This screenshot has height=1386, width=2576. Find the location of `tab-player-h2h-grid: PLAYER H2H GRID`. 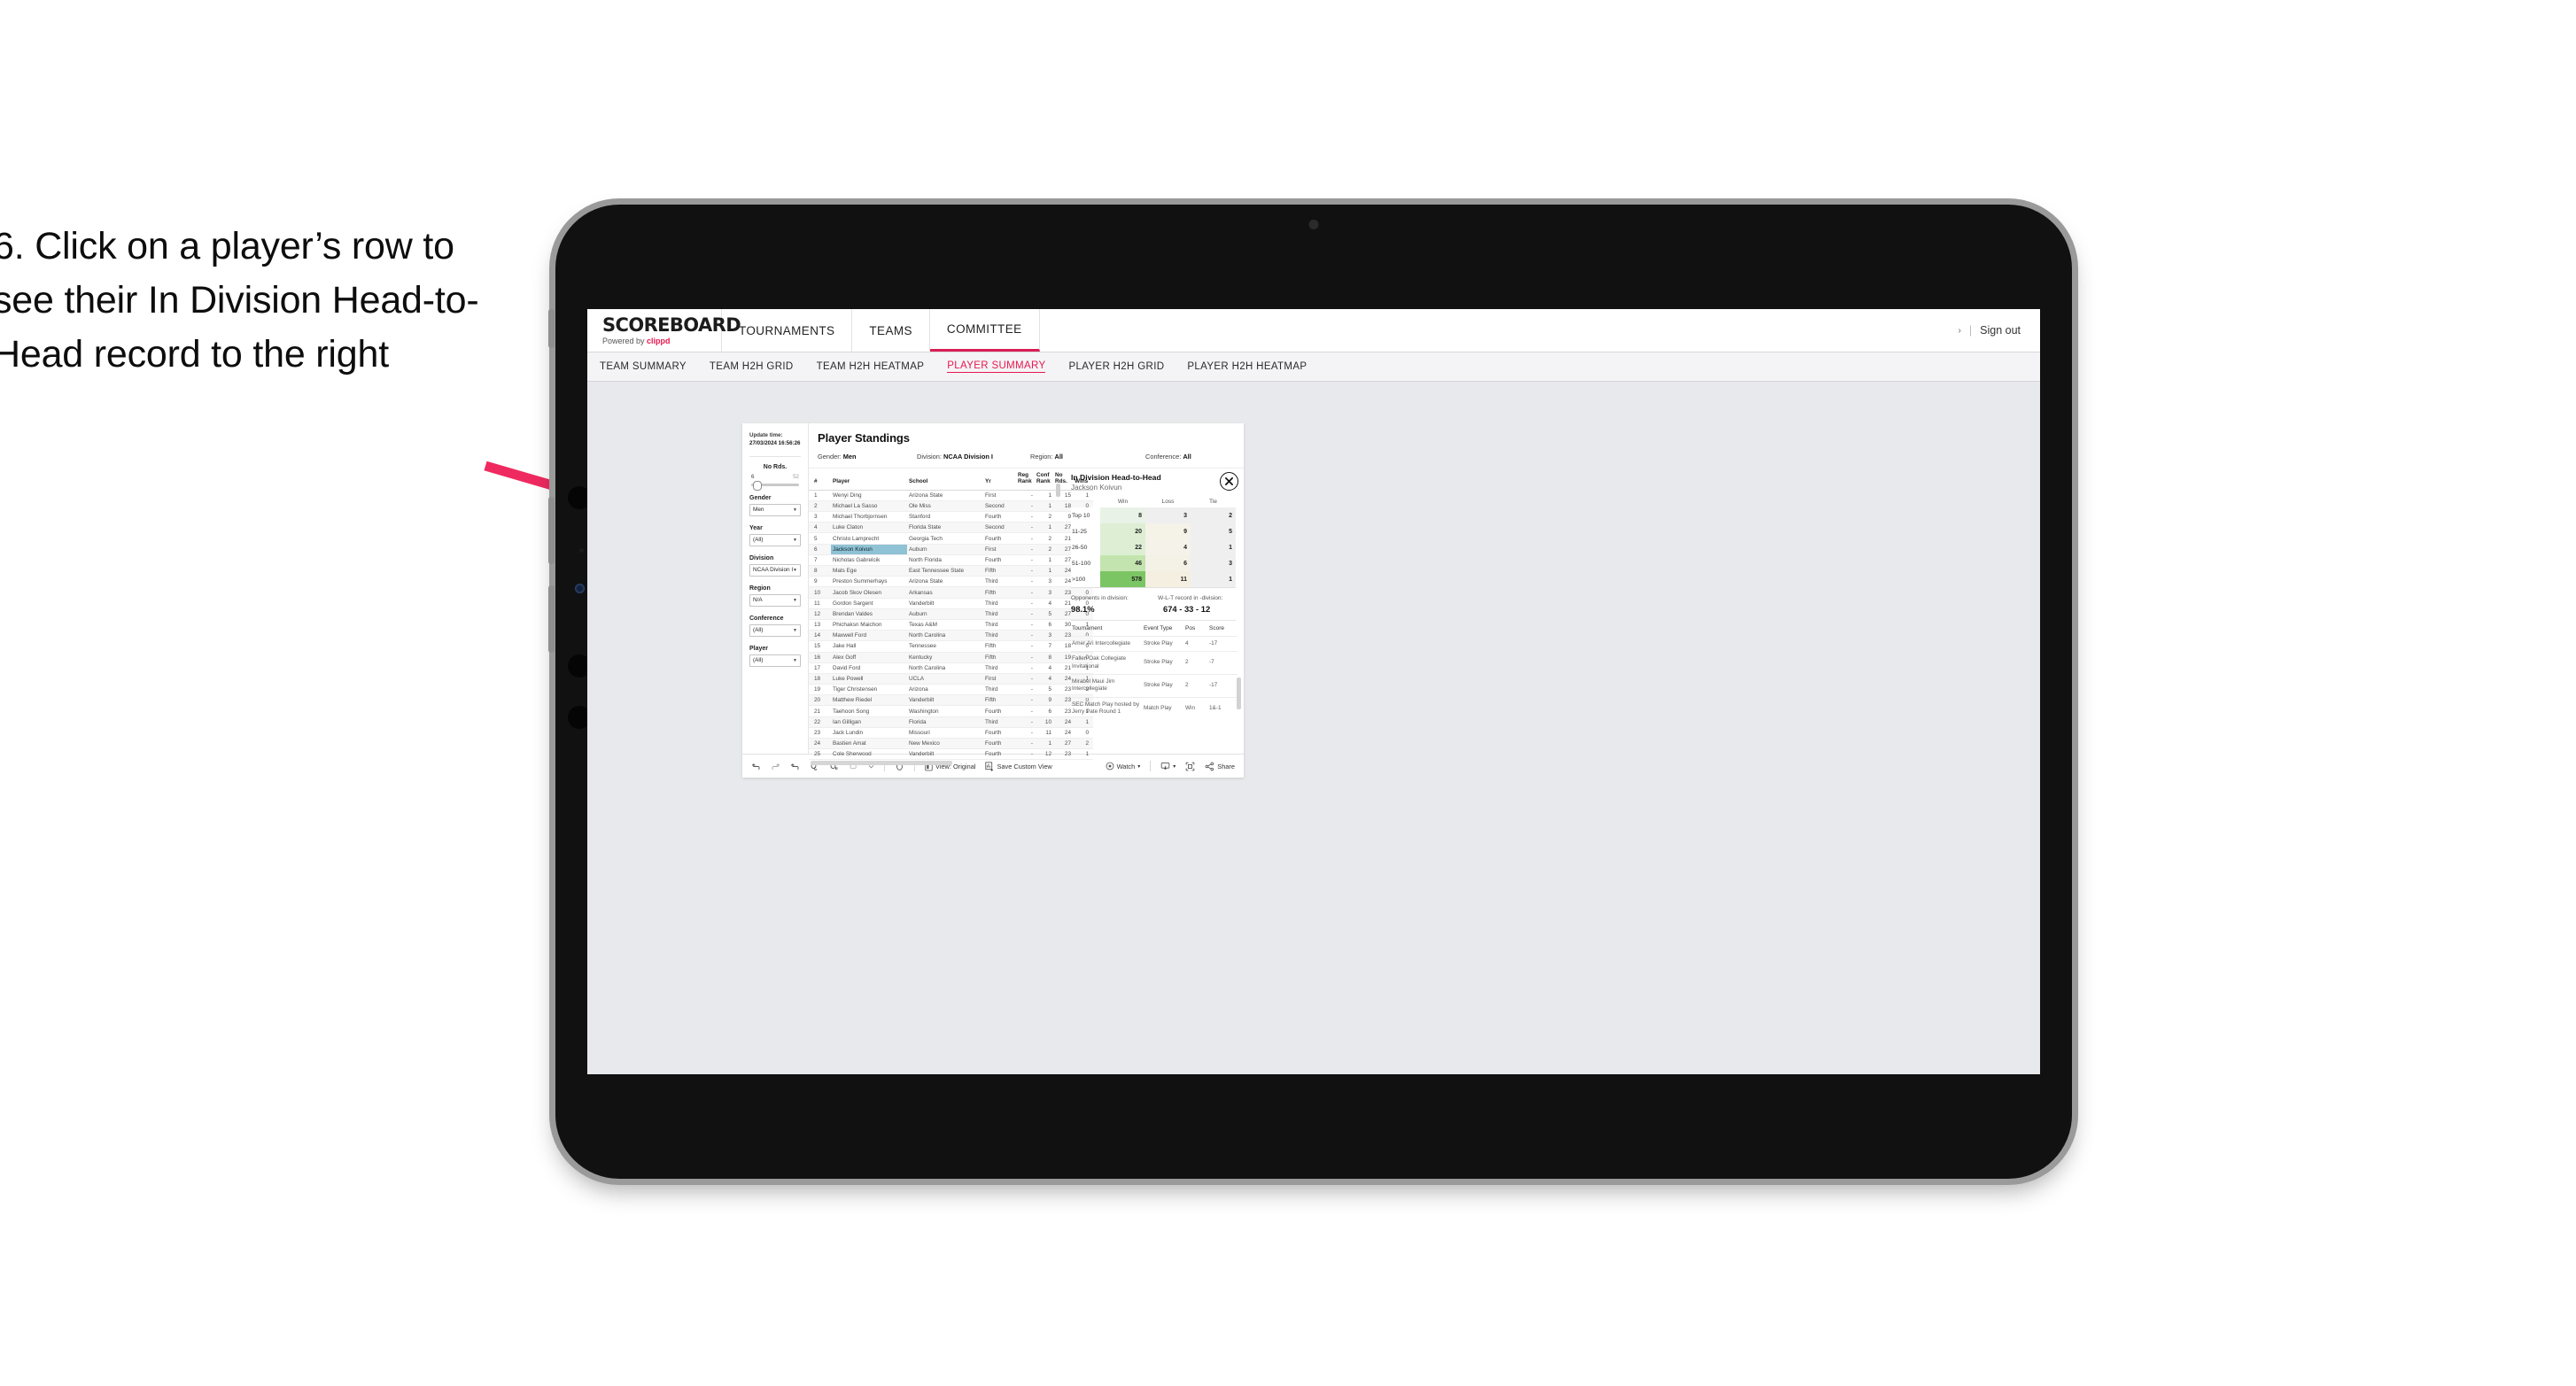

tab-player-h2h-grid: PLAYER H2H GRID is located at coordinates (1116, 367).